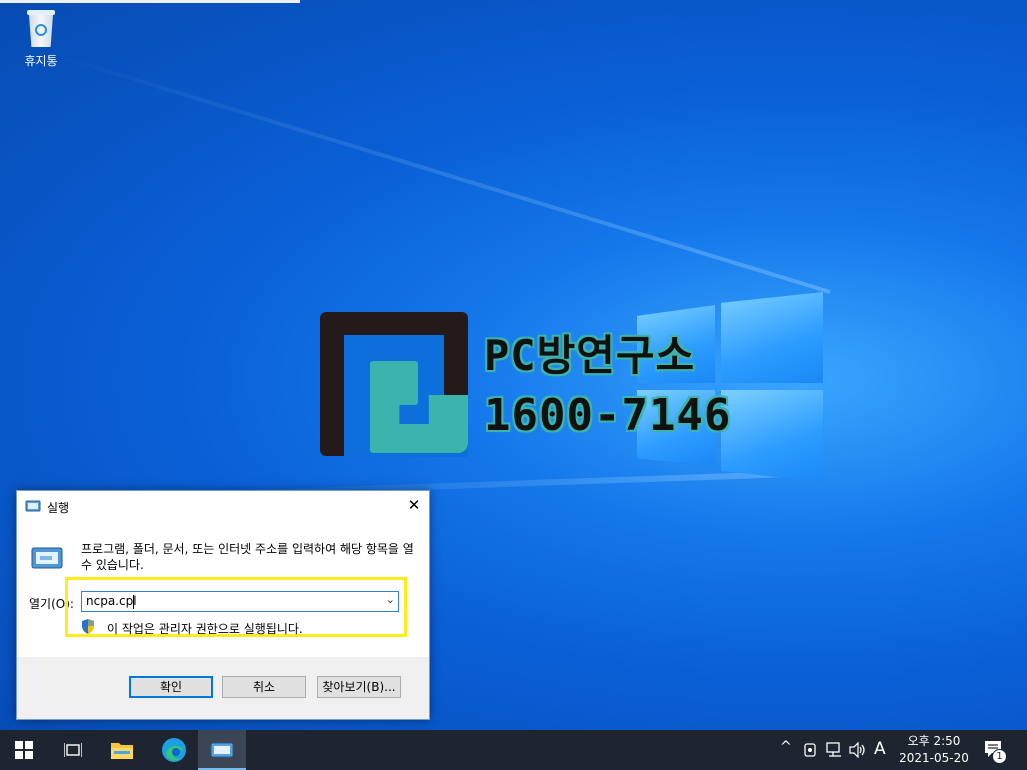  I want to click on watermark-phone: 1600-7146, so click(608, 415).